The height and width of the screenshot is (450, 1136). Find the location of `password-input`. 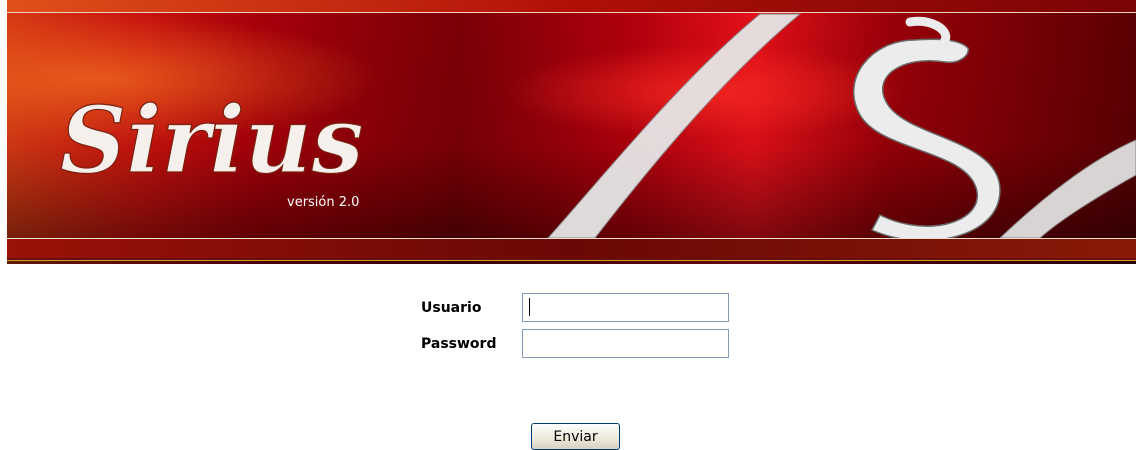

password-input is located at coordinates (625, 343).